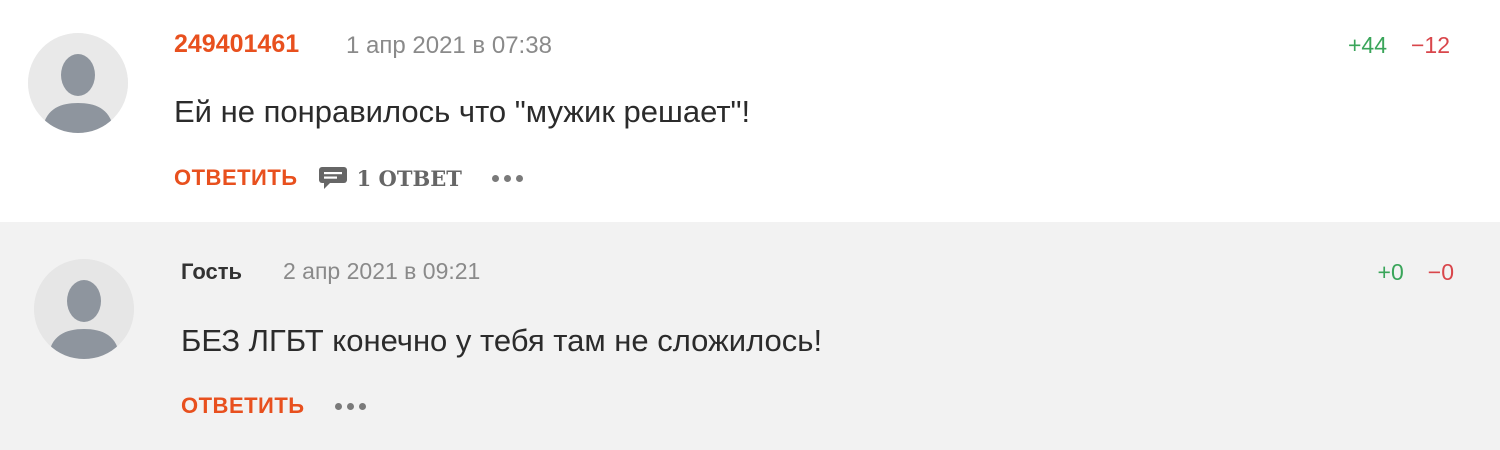  I want to click on comment-author: Гость, so click(211, 272).